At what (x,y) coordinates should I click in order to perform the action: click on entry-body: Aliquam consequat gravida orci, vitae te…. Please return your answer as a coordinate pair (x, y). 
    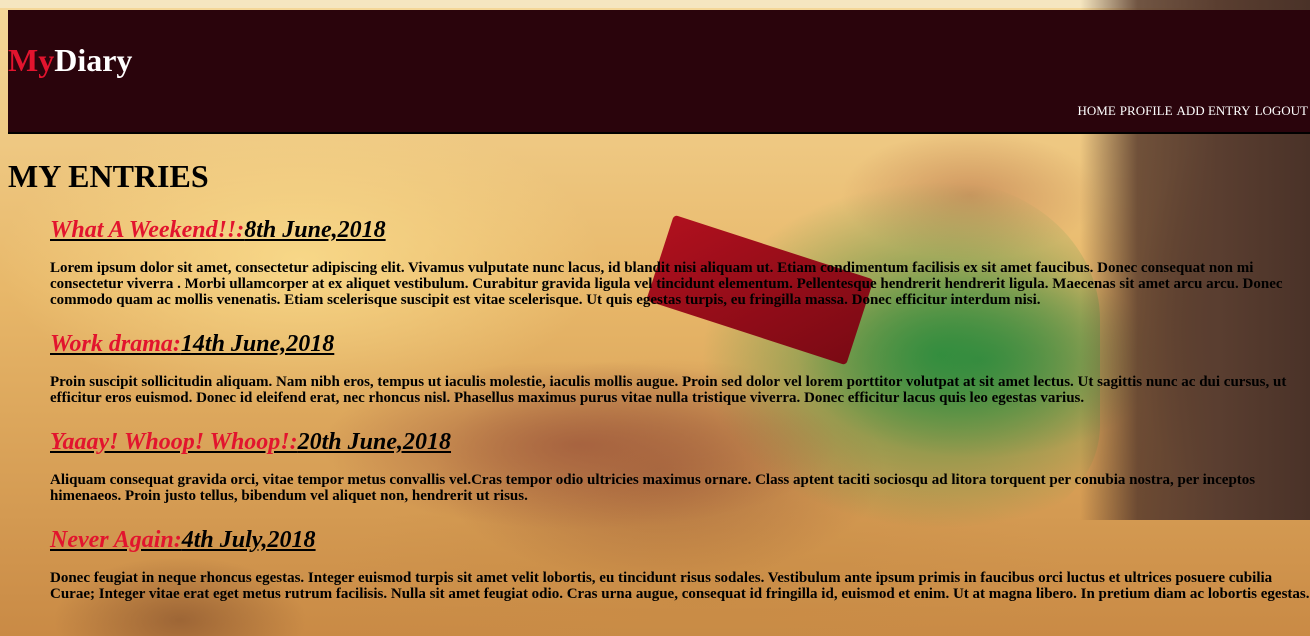
    Looking at the image, I should click on (653, 488).